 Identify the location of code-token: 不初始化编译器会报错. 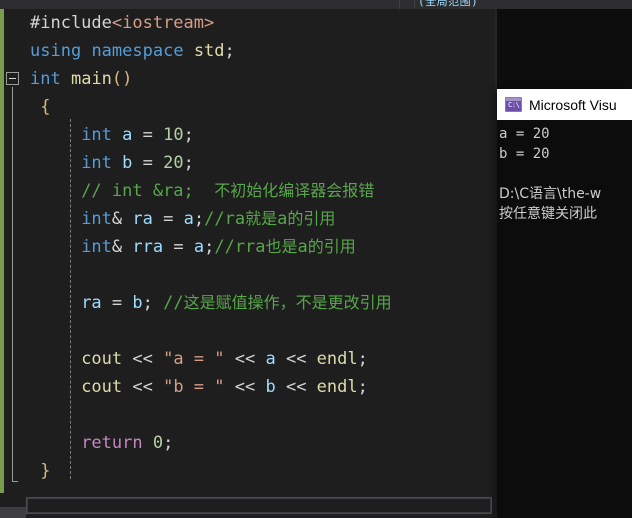
(294, 190).